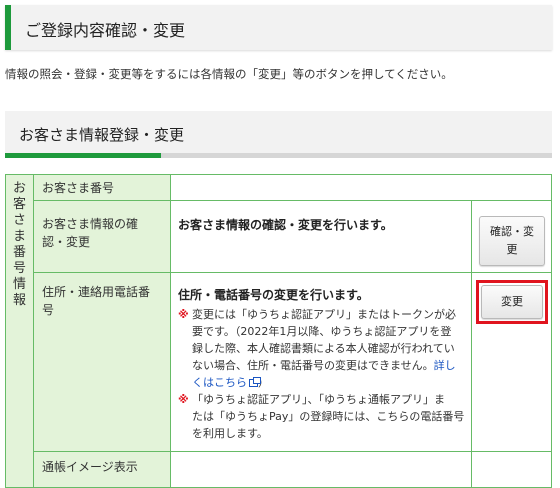  What do you see at coordinates (219, 382) in the screenshot?
I see `details-link: くはこちら` at bounding box center [219, 382].